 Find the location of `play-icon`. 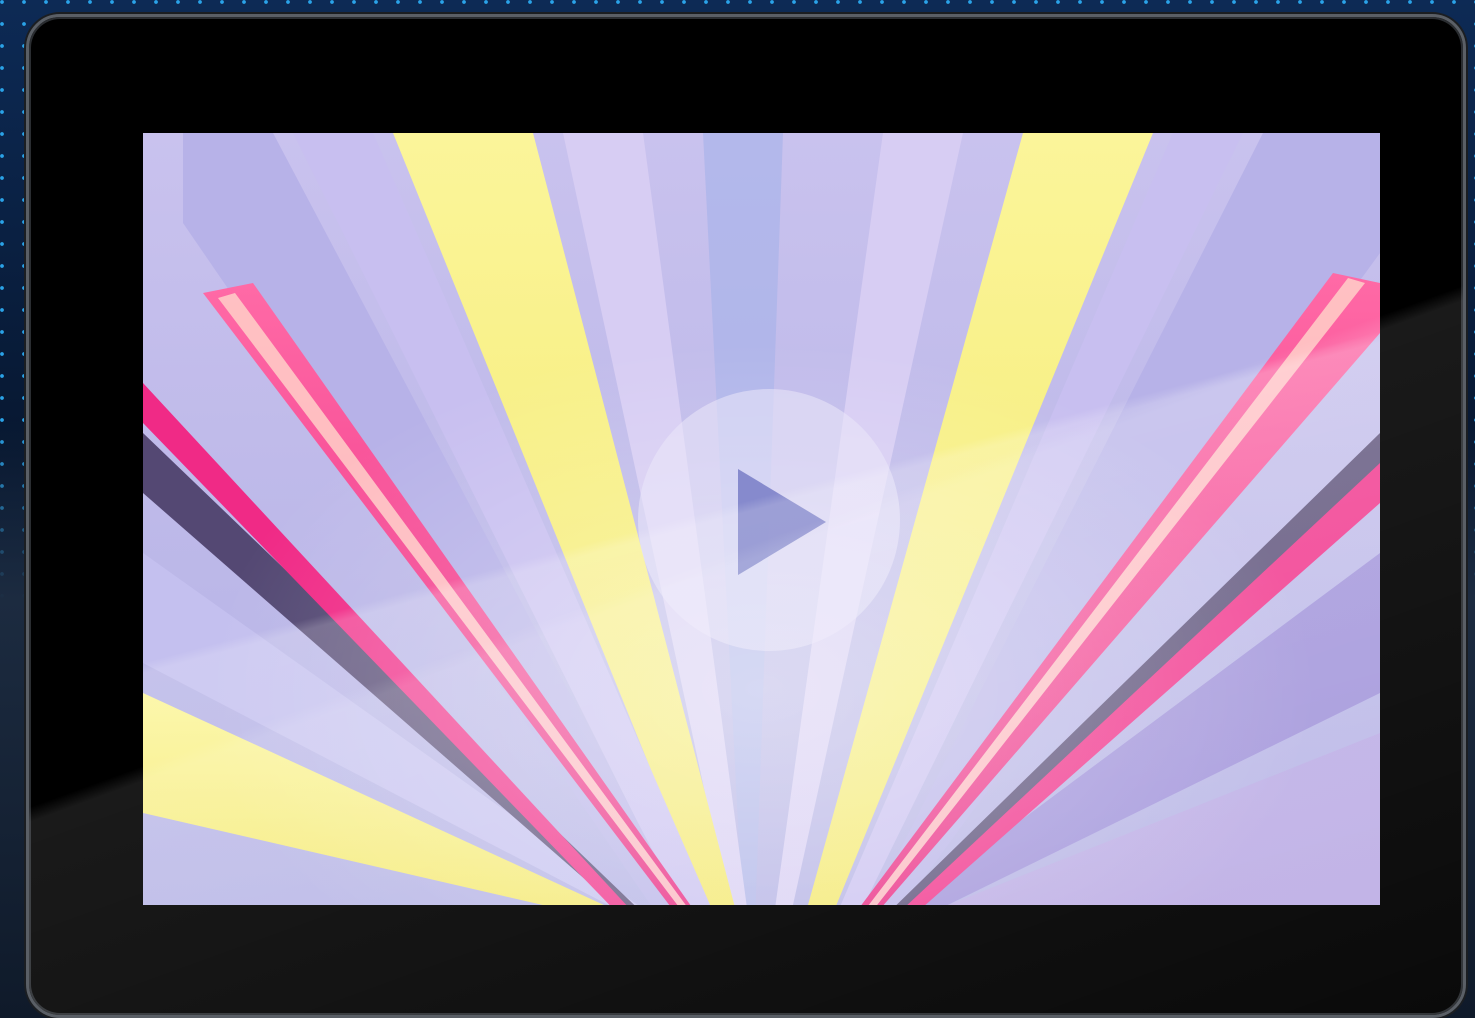

play-icon is located at coordinates (782, 522).